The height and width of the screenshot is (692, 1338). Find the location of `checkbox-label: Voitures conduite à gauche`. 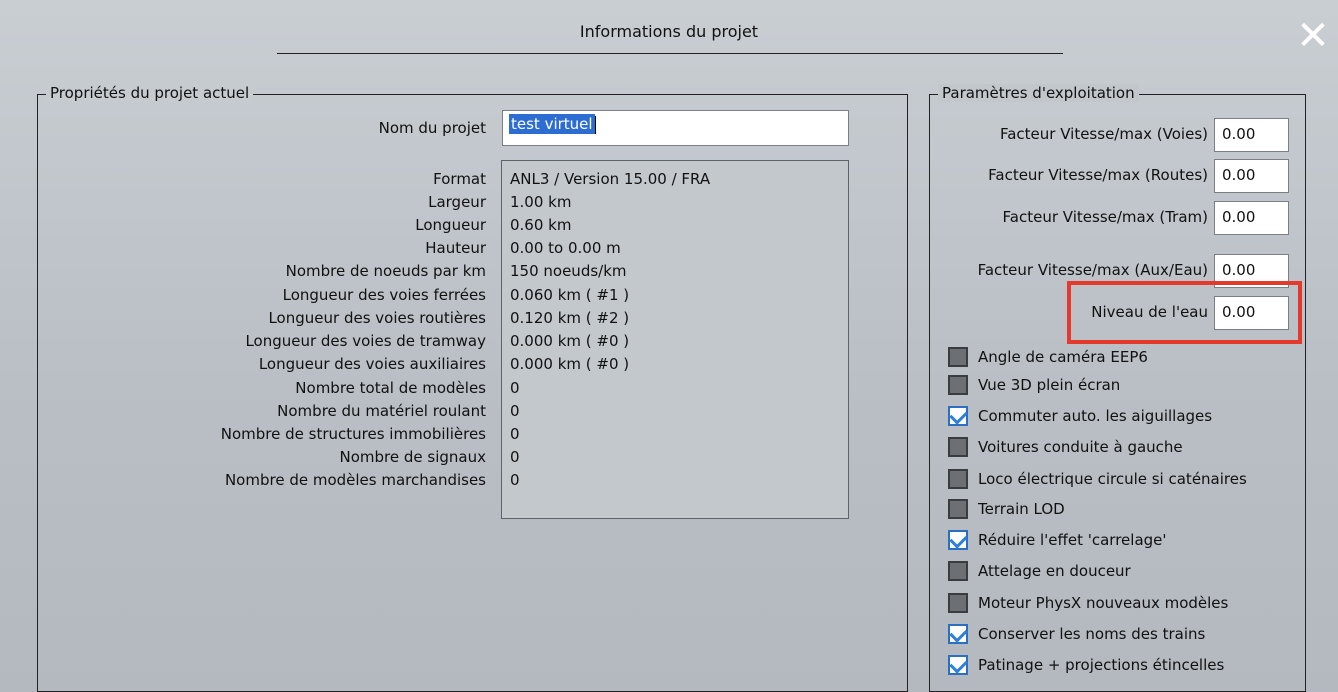

checkbox-label: Voitures conduite à gauche is located at coordinates (1080, 447).